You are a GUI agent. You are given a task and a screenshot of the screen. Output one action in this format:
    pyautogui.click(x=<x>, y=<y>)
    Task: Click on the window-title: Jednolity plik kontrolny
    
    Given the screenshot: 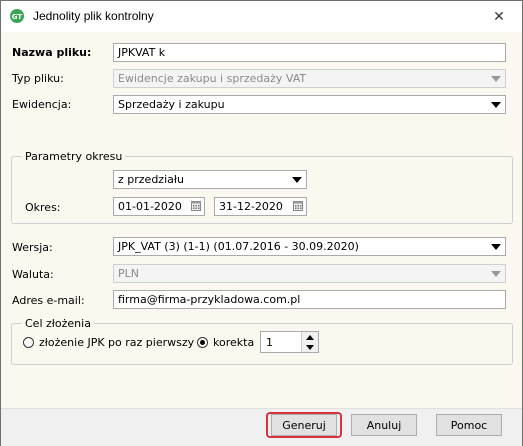 What is the action you would take?
    pyautogui.click(x=93, y=16)
    